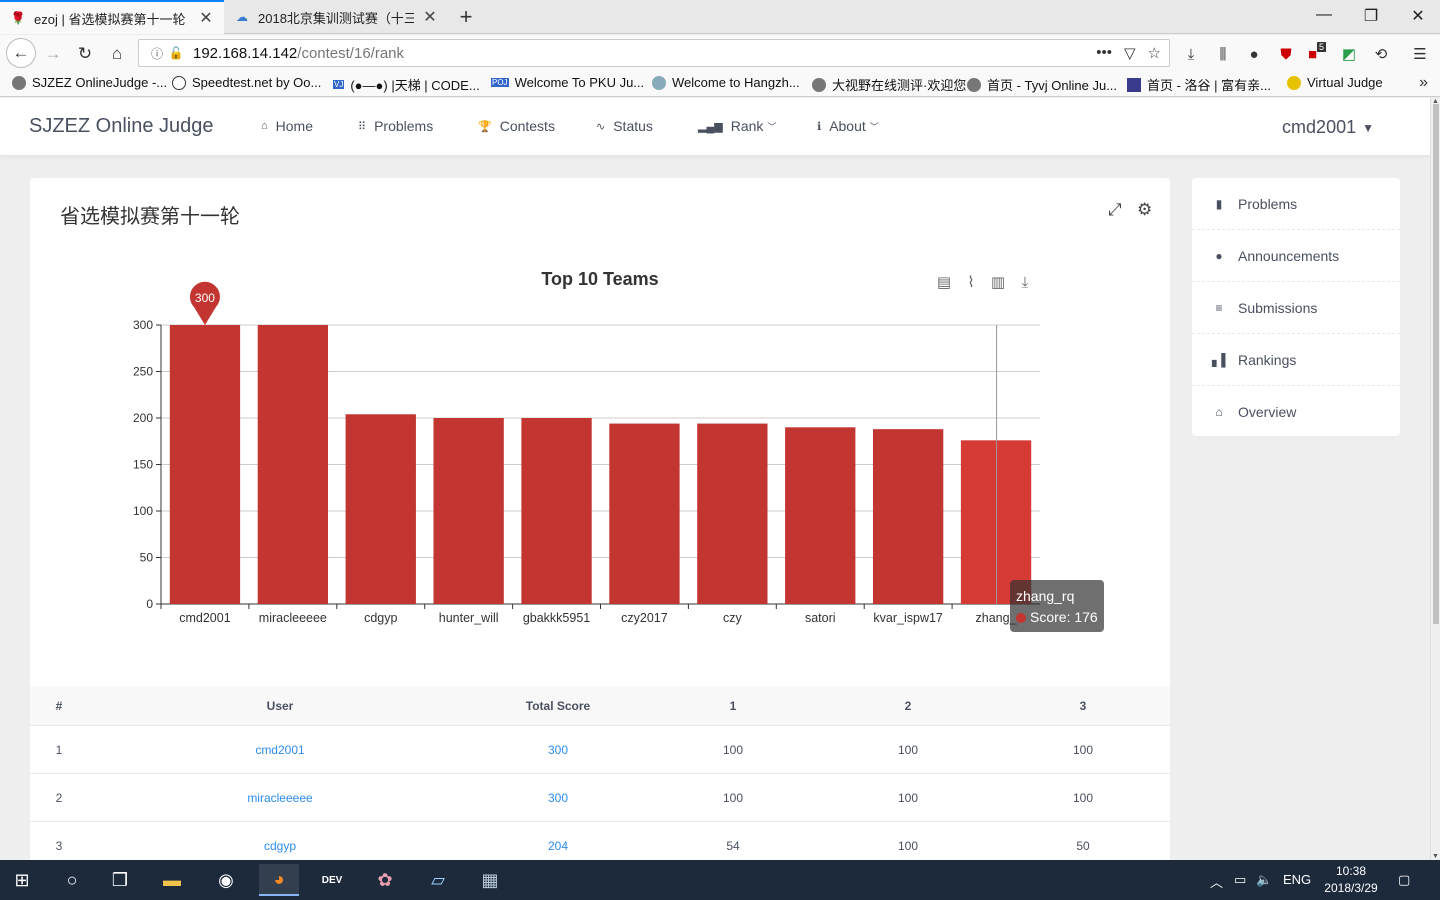  I want to click on row-user-link: cmd2001, so click(280, 749).